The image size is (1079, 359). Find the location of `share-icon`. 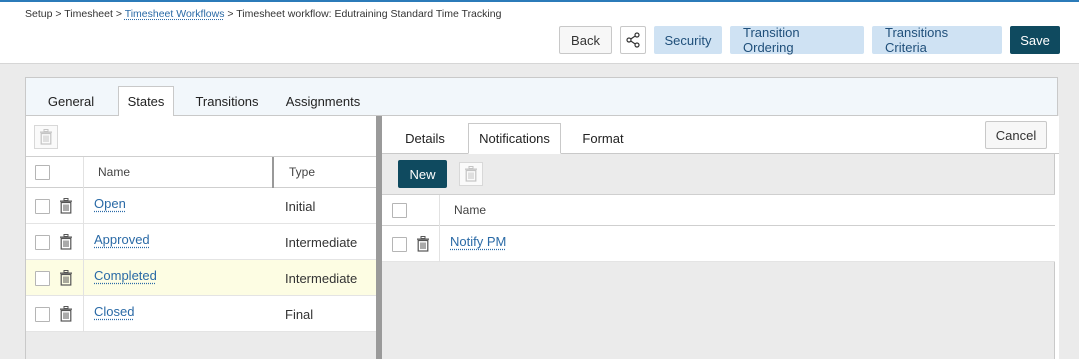

share-icon is located at coordinates (633, 40).